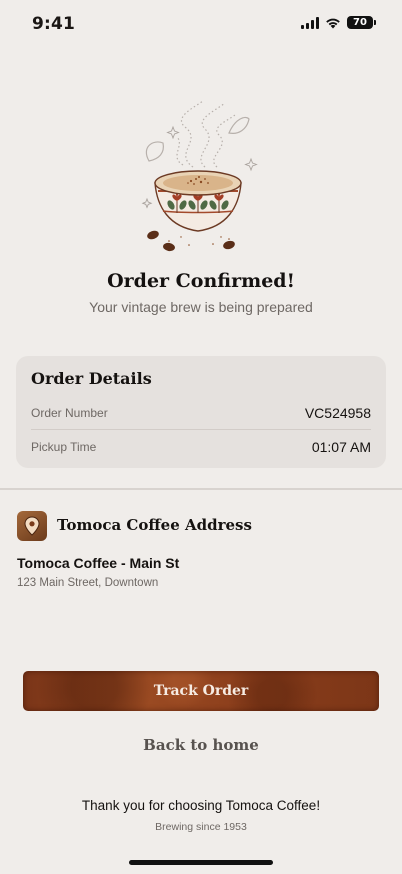 The image size is (402, 874). I want to click on pickup-time-label: Pickup Time, so click(64, 447).